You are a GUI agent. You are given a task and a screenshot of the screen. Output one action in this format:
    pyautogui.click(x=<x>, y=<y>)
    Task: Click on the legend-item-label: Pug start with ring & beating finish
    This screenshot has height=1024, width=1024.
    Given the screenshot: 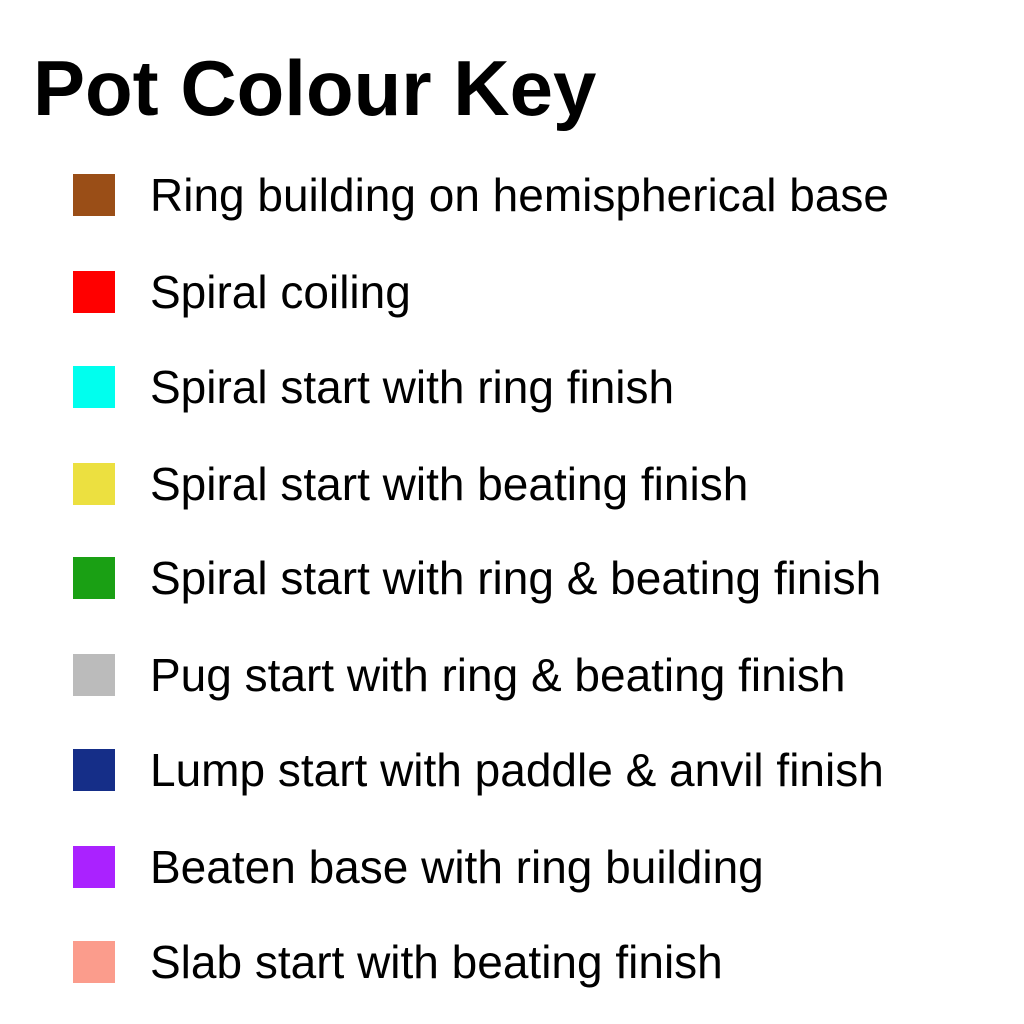 What is the action you would take?
    pyautogui.click(x=498, y=675)
    